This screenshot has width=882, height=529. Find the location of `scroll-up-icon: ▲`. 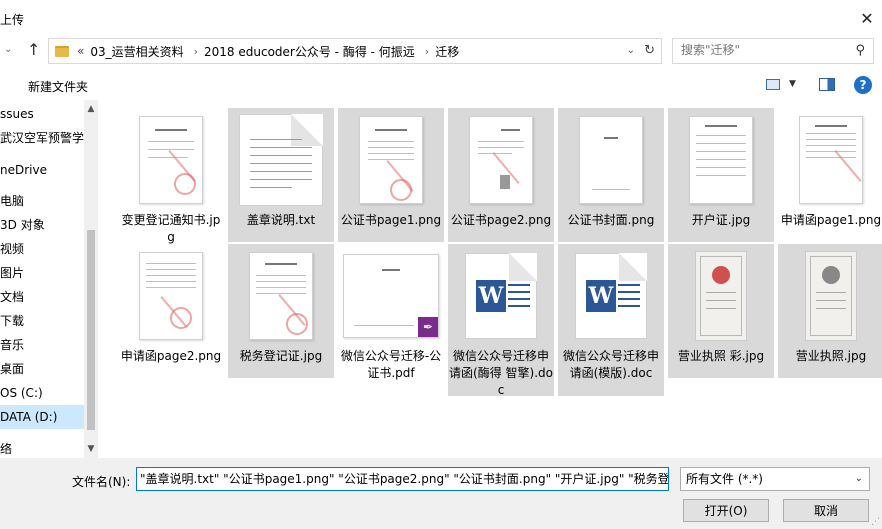

scroll-up-icon: ▲ is located at coordinates (91, 109).